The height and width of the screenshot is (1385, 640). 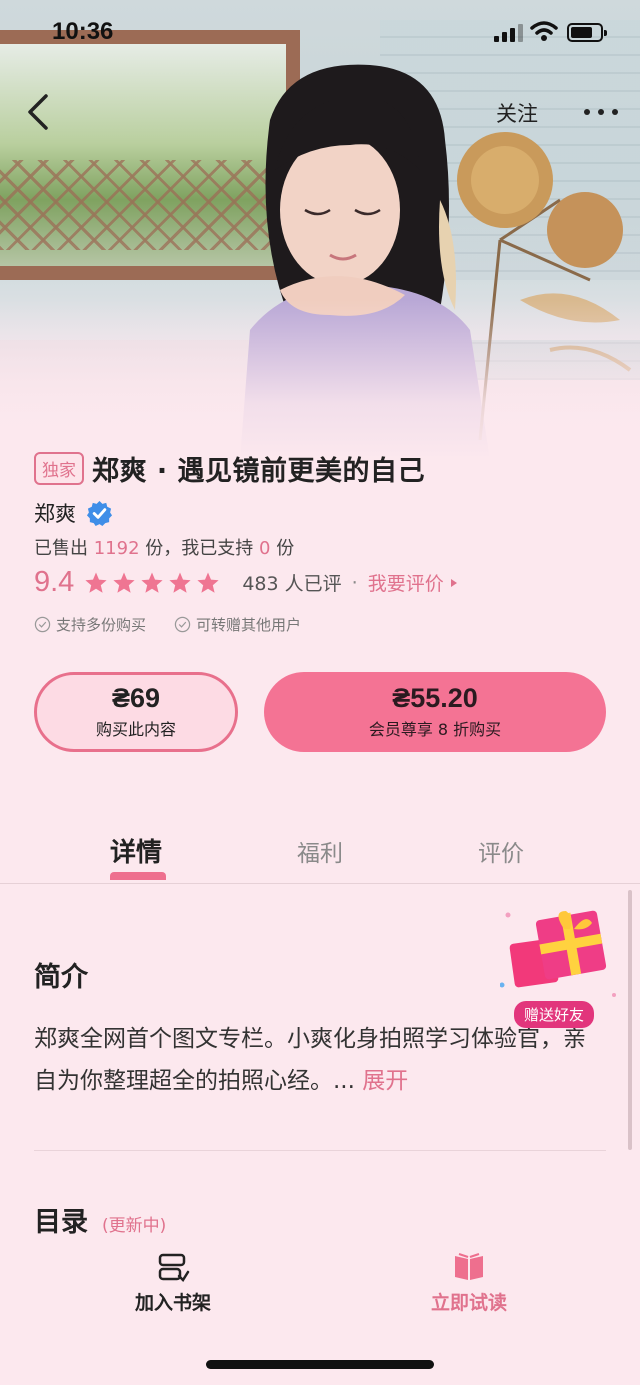 I want to click on buy-button: ₴69 购买此内容, so click(x=136, y=712).